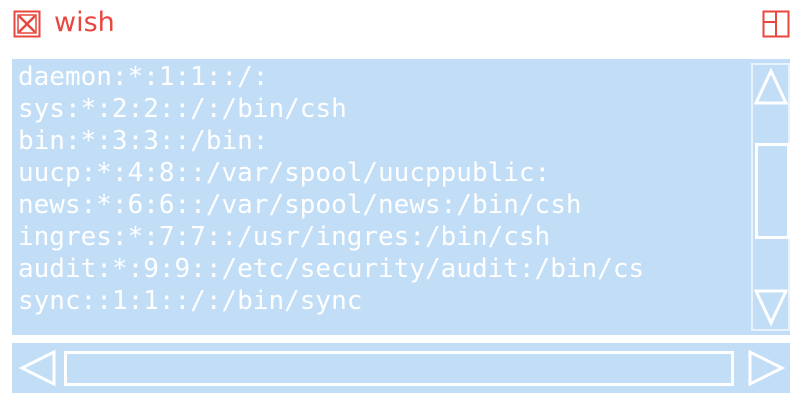  What do you see at coordinates (143, 141) in the screenshot?
I see `text-line: bin:*:3:3::/bin:` at bounding box center [143, 141].